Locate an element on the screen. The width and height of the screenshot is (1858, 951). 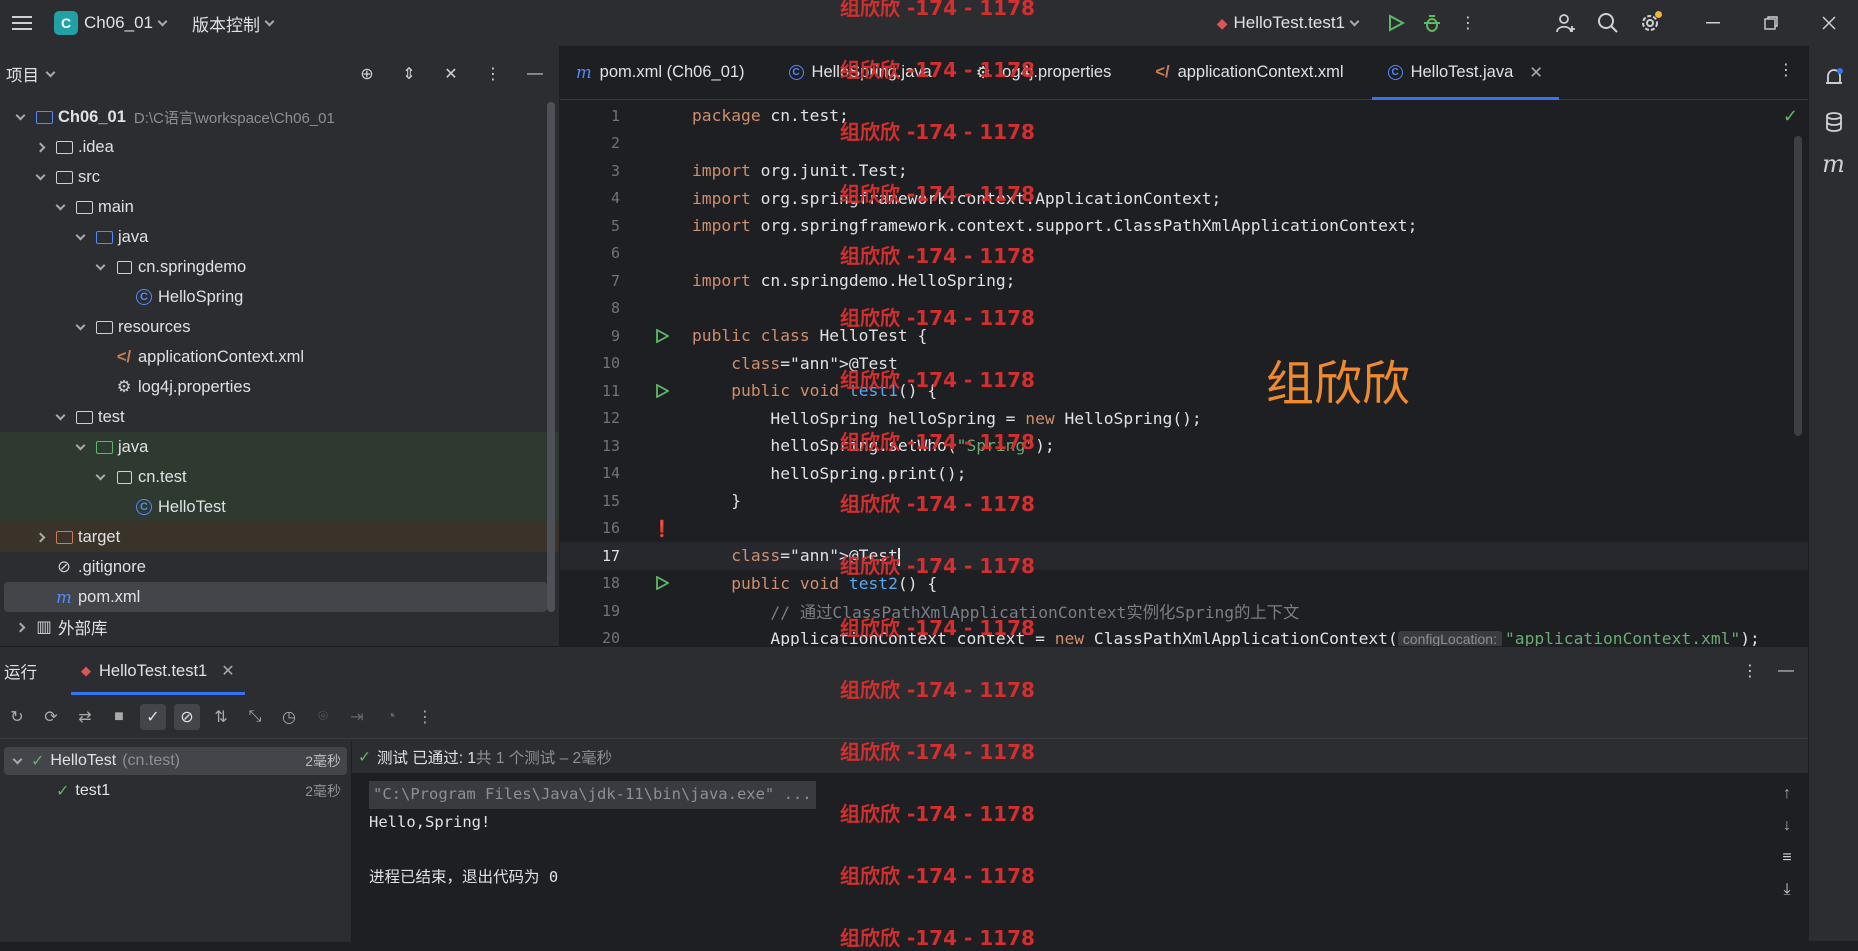
editor-tab: ⚙ log4j.properties is located at coordinates (1044, 73).